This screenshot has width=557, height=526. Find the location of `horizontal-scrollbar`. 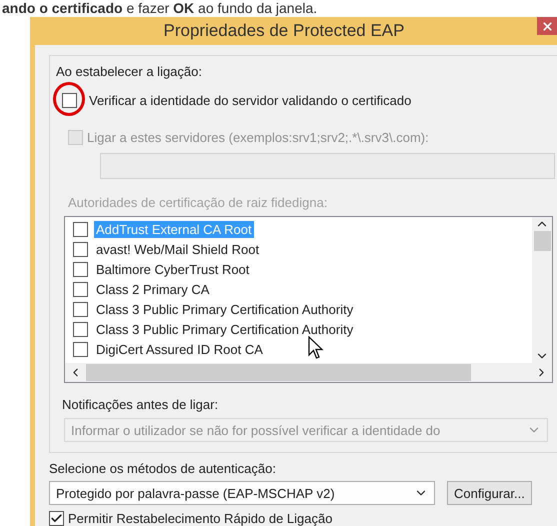

horizontal-scrollbar is located at coordinates (308, 372).